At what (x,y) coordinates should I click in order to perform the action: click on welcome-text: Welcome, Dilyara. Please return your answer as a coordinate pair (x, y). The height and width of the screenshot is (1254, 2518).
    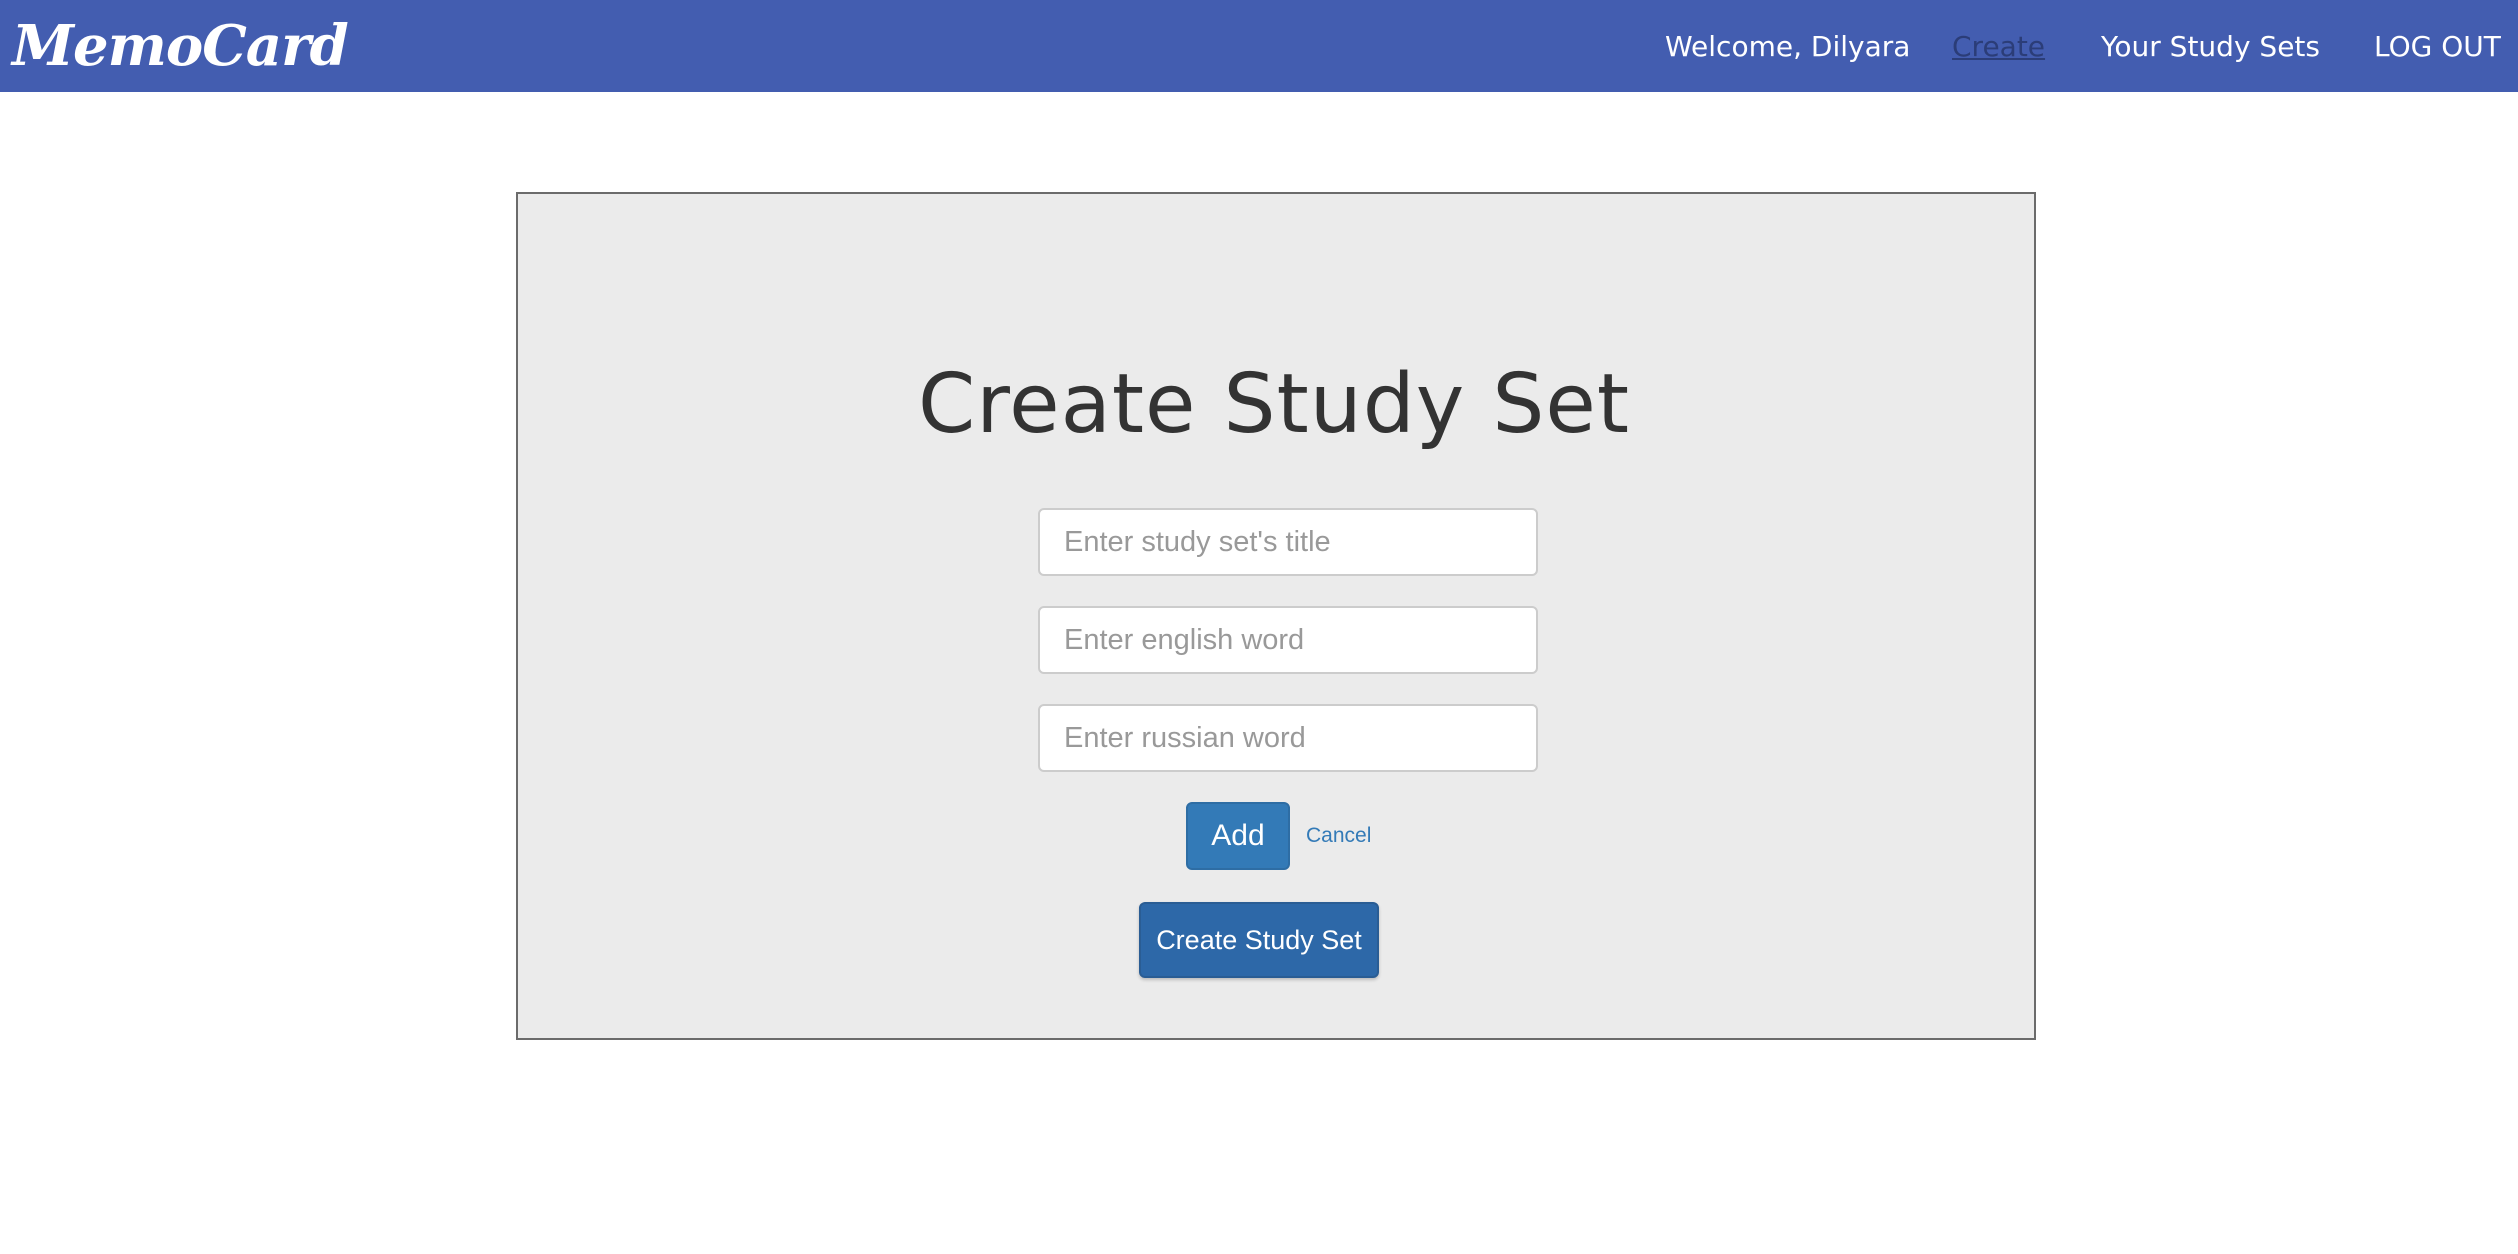
    Looking at the image, I should click on (1788, 46).